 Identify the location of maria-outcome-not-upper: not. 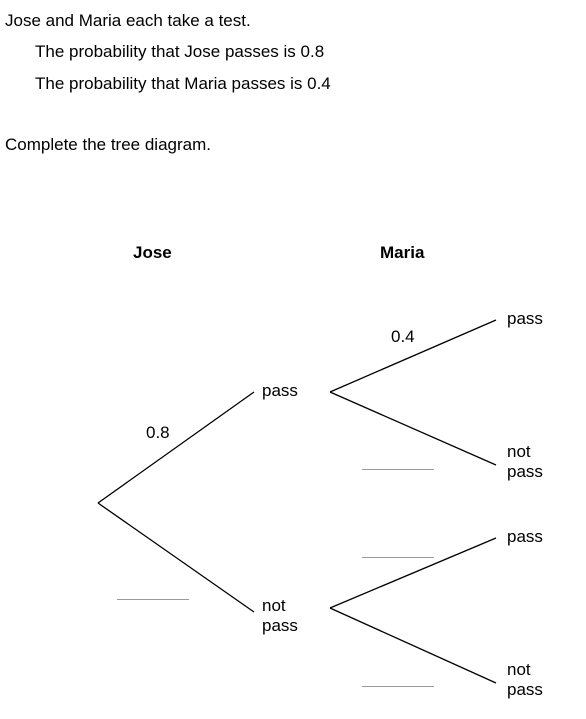
(519, 451).